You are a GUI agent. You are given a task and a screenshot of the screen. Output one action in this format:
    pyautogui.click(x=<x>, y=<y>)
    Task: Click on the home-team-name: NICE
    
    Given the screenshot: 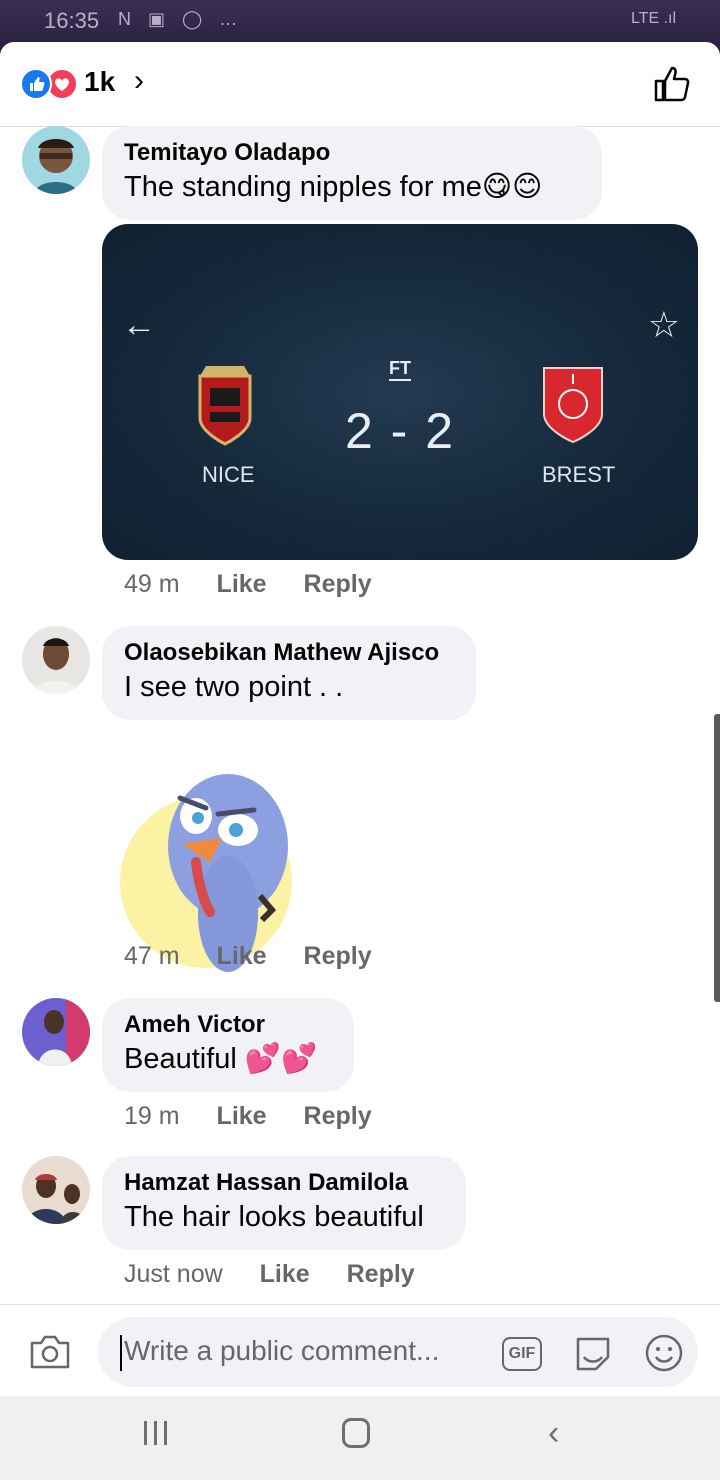 What is the action you would take?
    pyautogui.click(x=228, y=474)
    